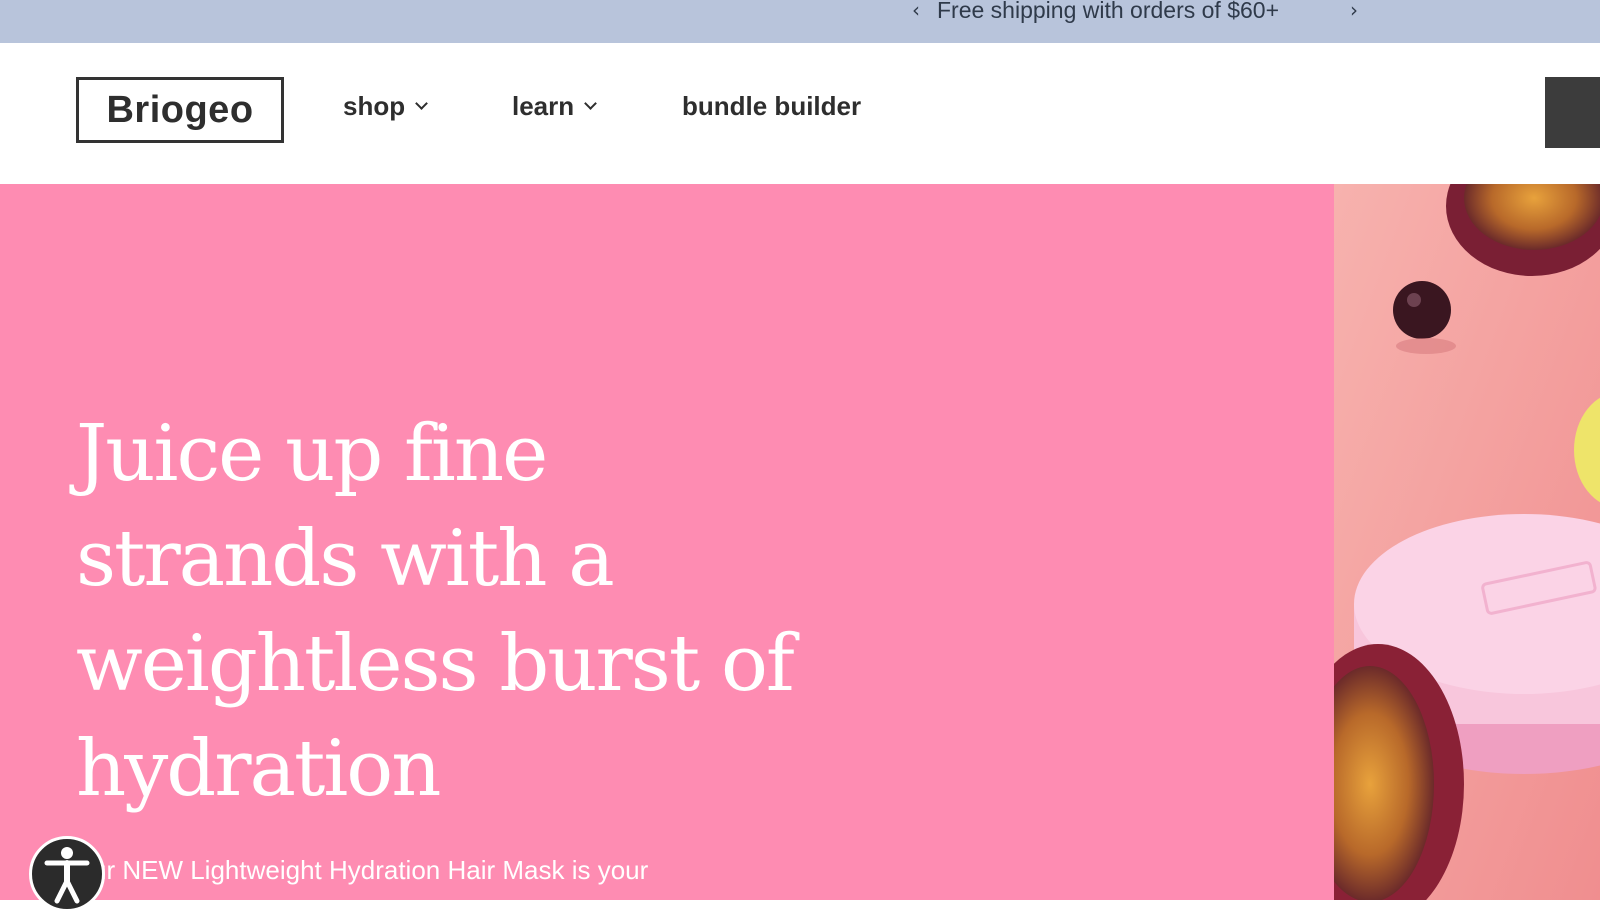 The width and height of the screenshot is (1600, 914). I want to click on nav-learn-label: learn, so click(543, 106).